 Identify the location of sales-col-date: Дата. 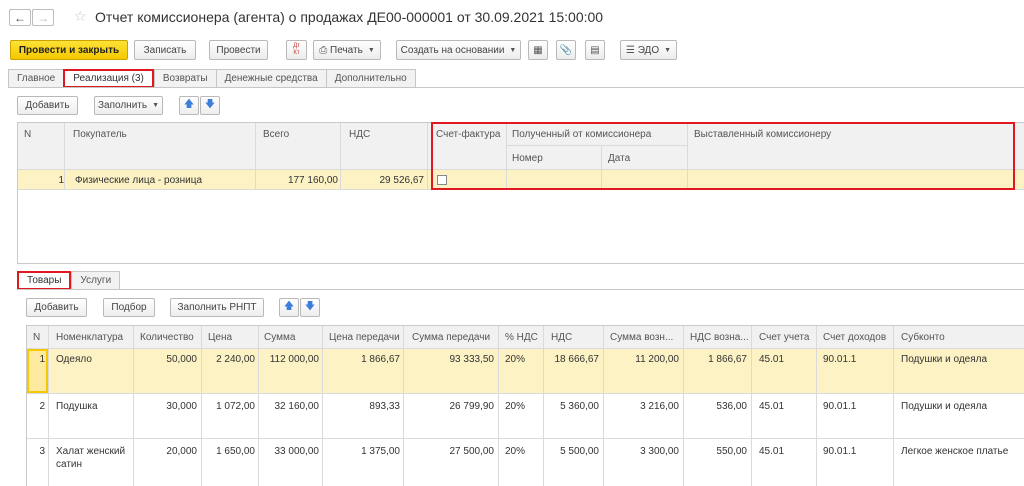
(619, 158).